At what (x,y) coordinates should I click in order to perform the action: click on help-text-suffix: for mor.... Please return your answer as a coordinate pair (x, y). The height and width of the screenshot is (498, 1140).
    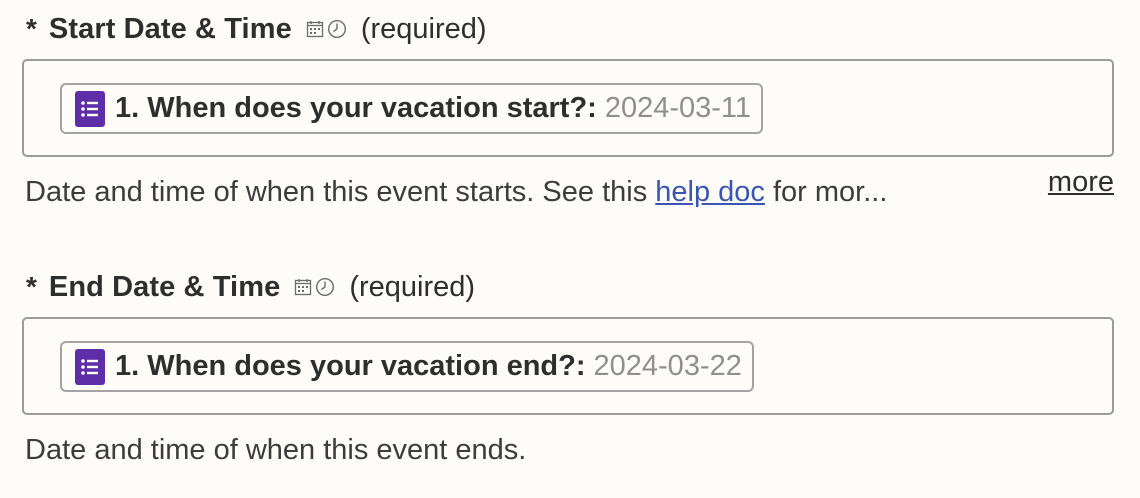
    Looking at the image, I should click on (826, 191).